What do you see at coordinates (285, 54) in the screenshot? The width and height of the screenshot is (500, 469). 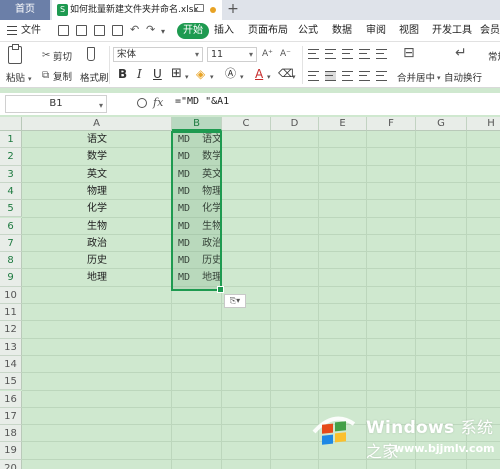 I see `shrink-font-button: A⁻` at bounding box center [285, 54].